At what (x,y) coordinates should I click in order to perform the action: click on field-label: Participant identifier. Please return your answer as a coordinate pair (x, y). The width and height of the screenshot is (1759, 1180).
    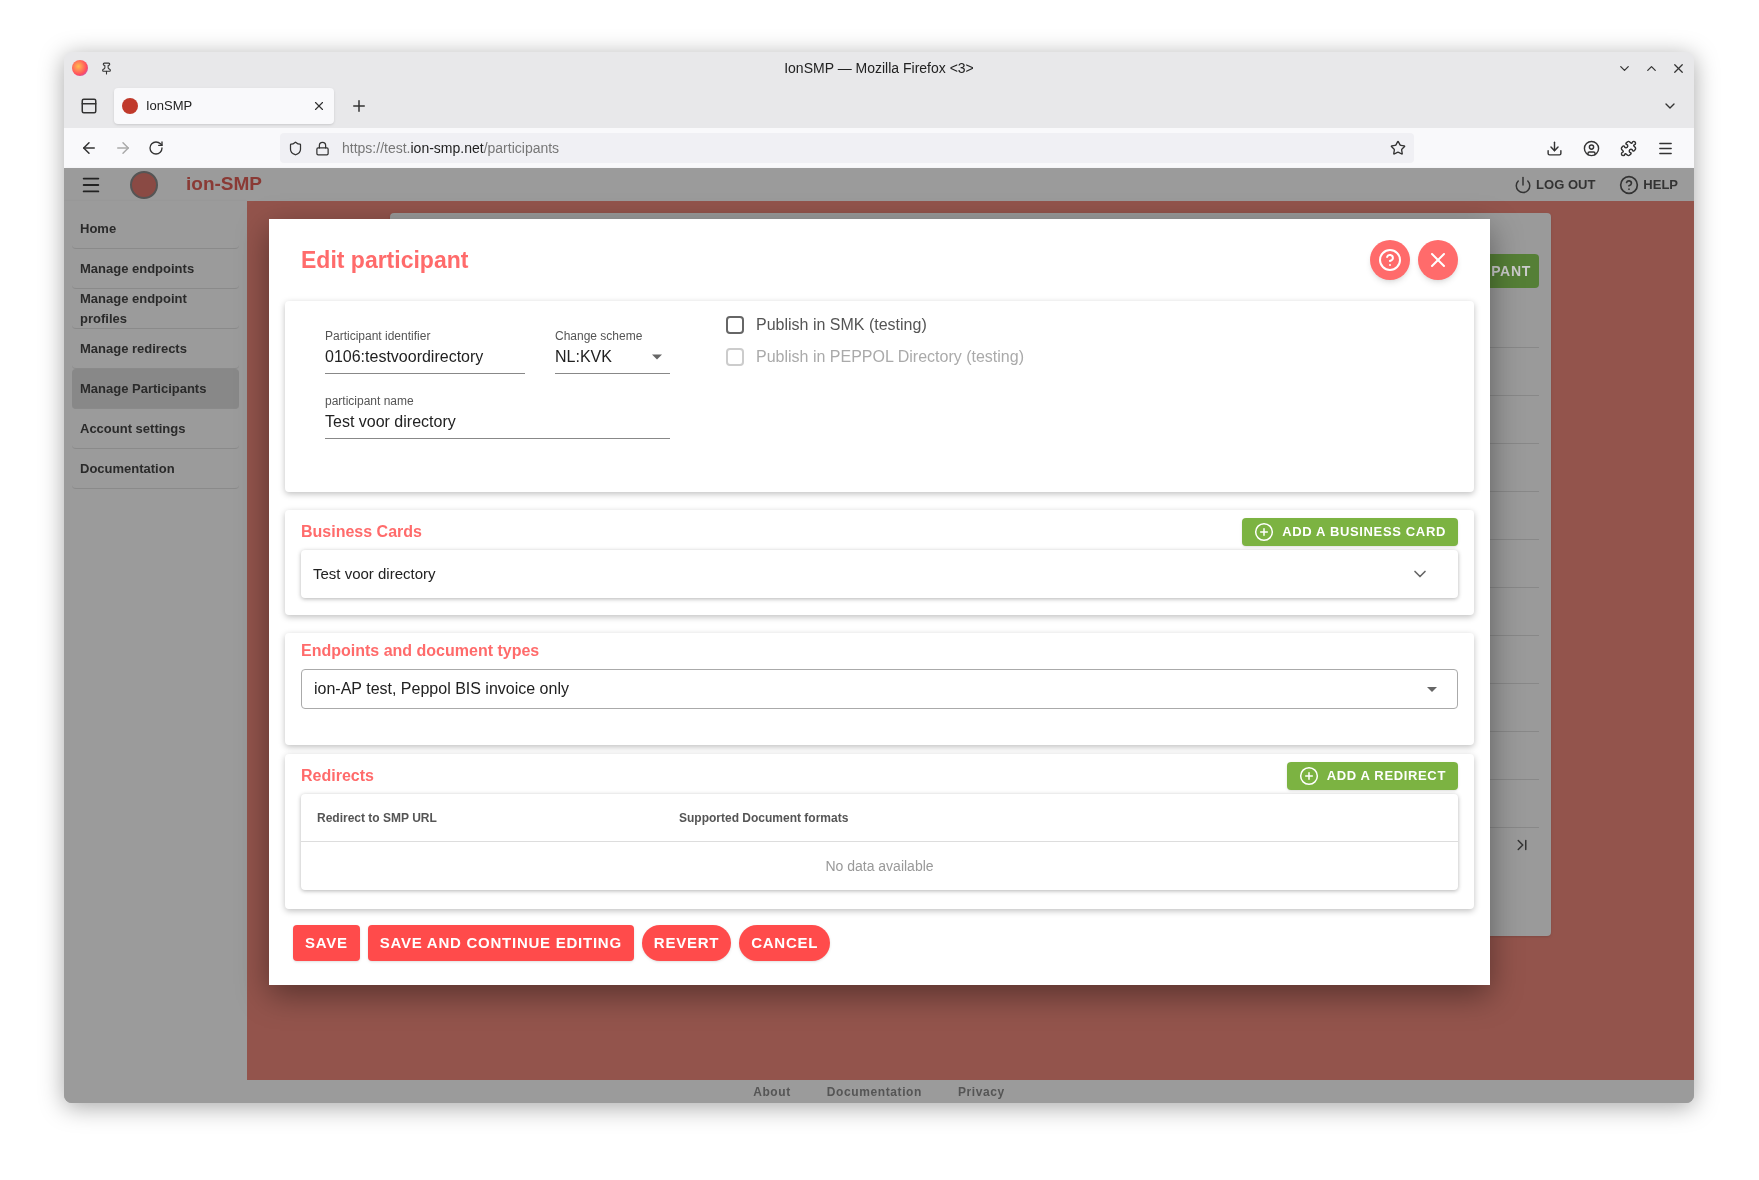
    Looking at the image, I should click on (378, 336).